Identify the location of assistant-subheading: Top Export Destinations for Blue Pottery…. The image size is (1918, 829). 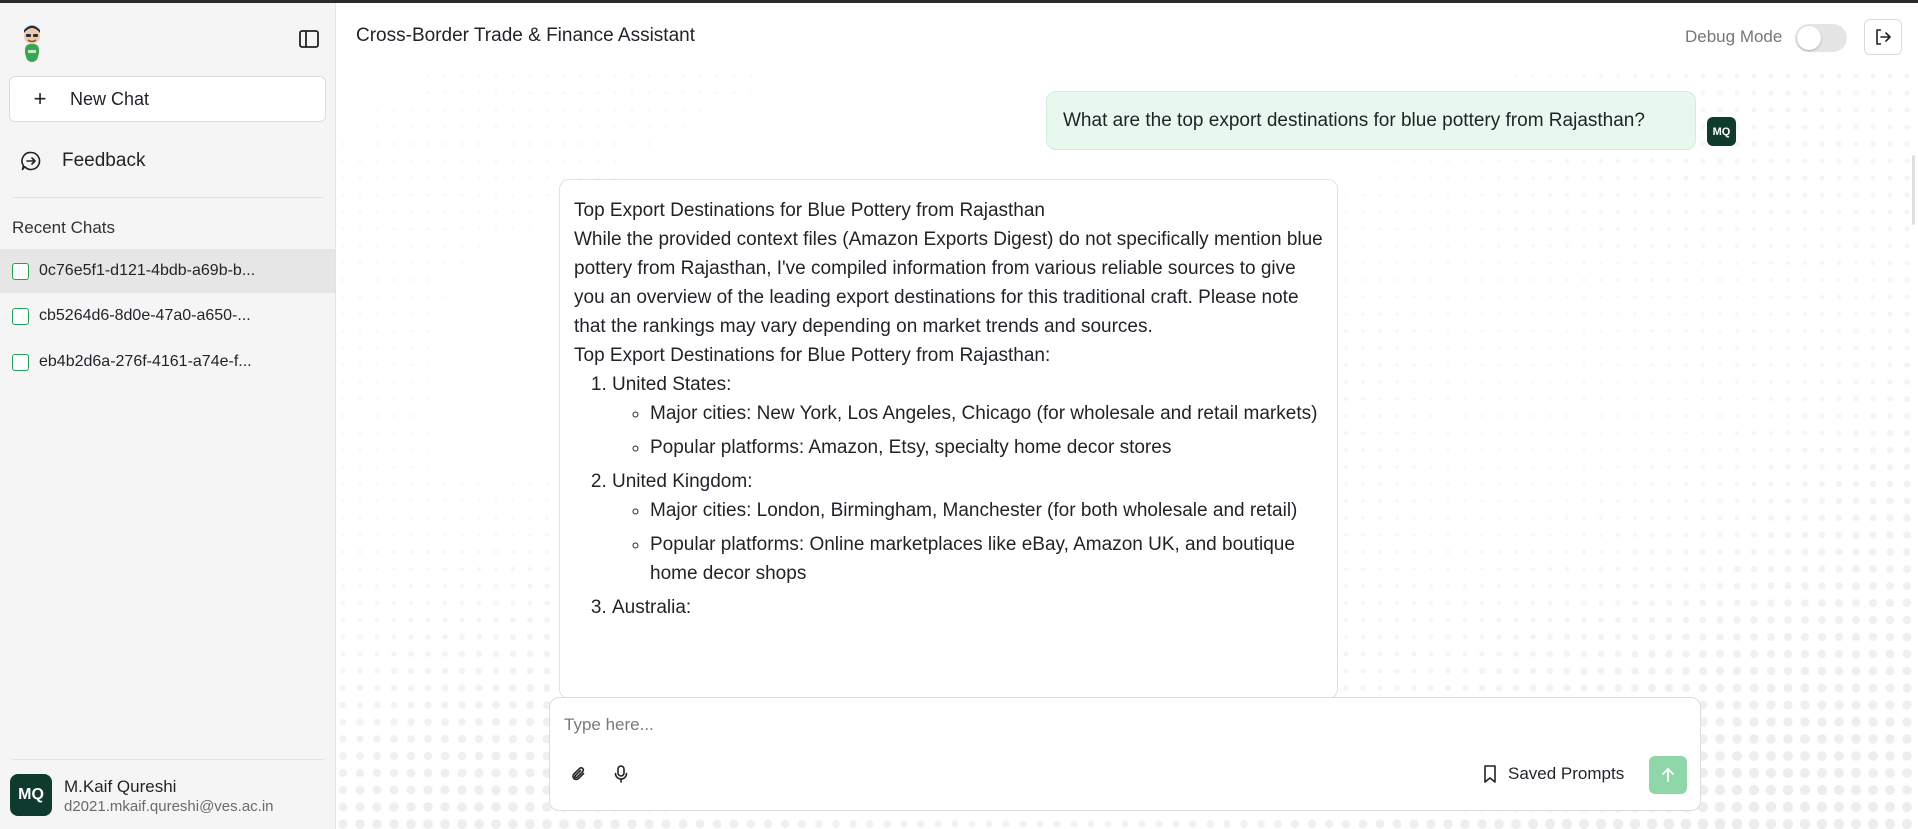
(812, 355).